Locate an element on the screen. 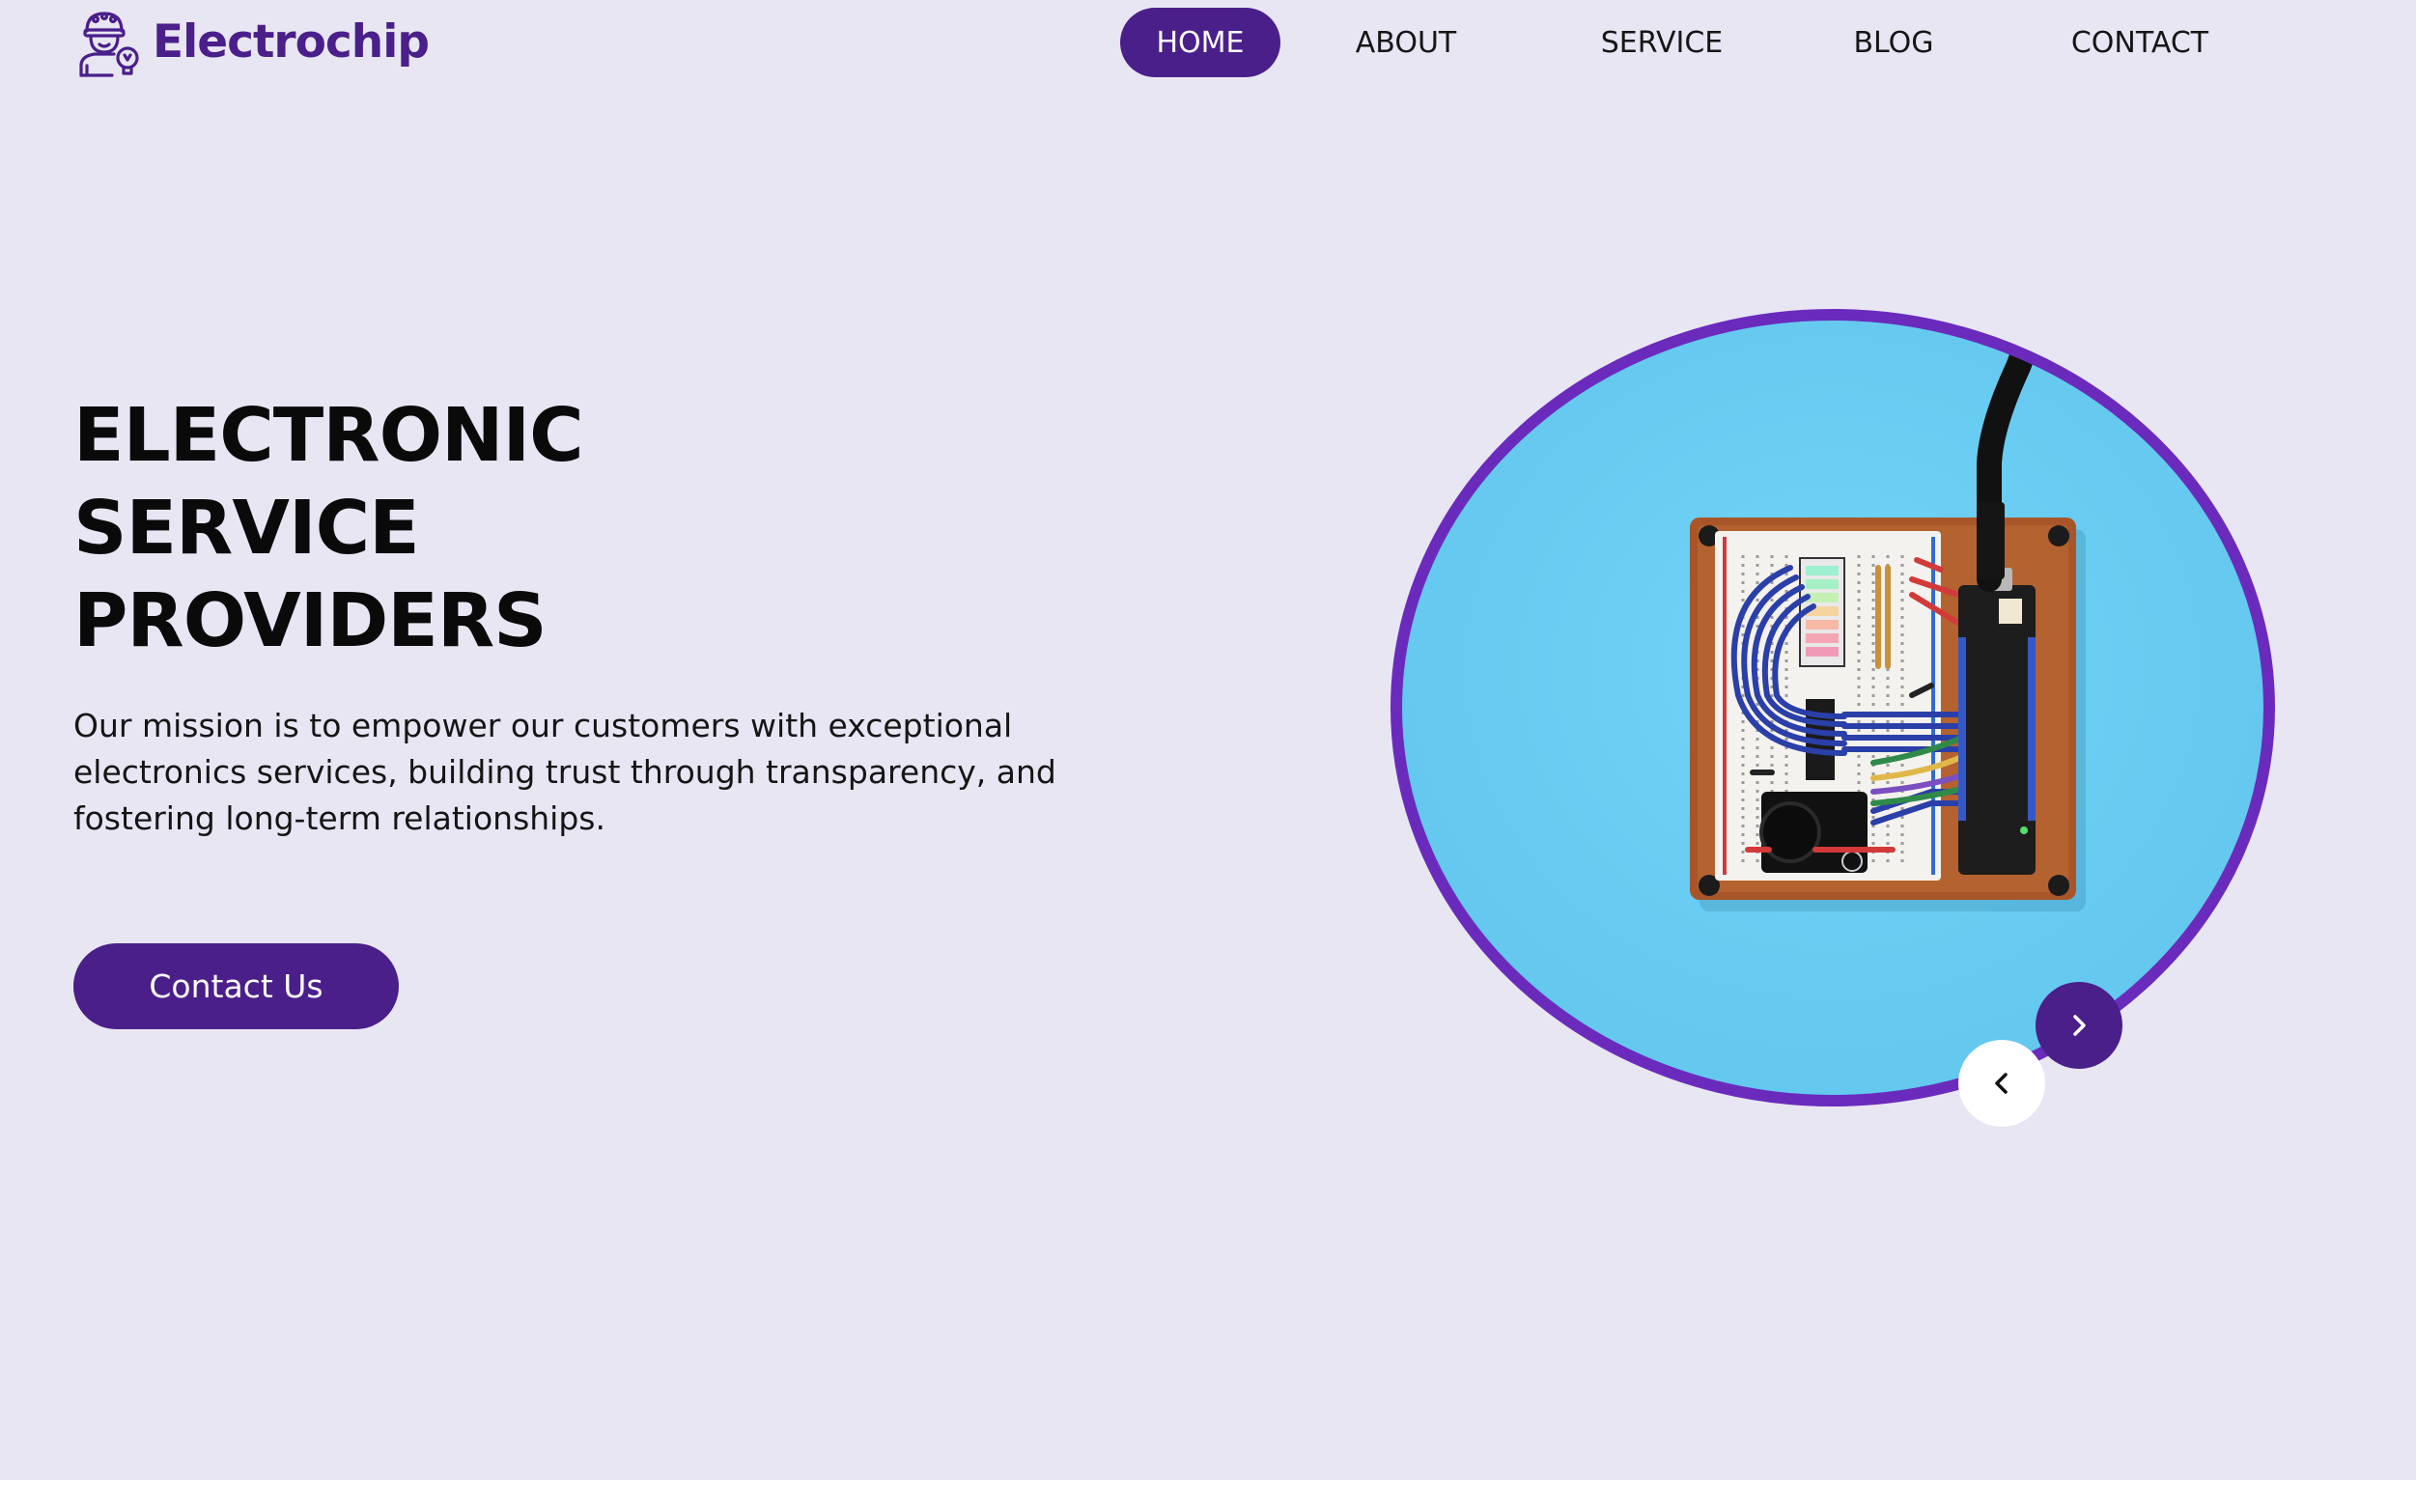 Image resolution: width=2416 pixels, height=1512 pixels. nav-item-home: HOME is located at coordinates (1200, 43).